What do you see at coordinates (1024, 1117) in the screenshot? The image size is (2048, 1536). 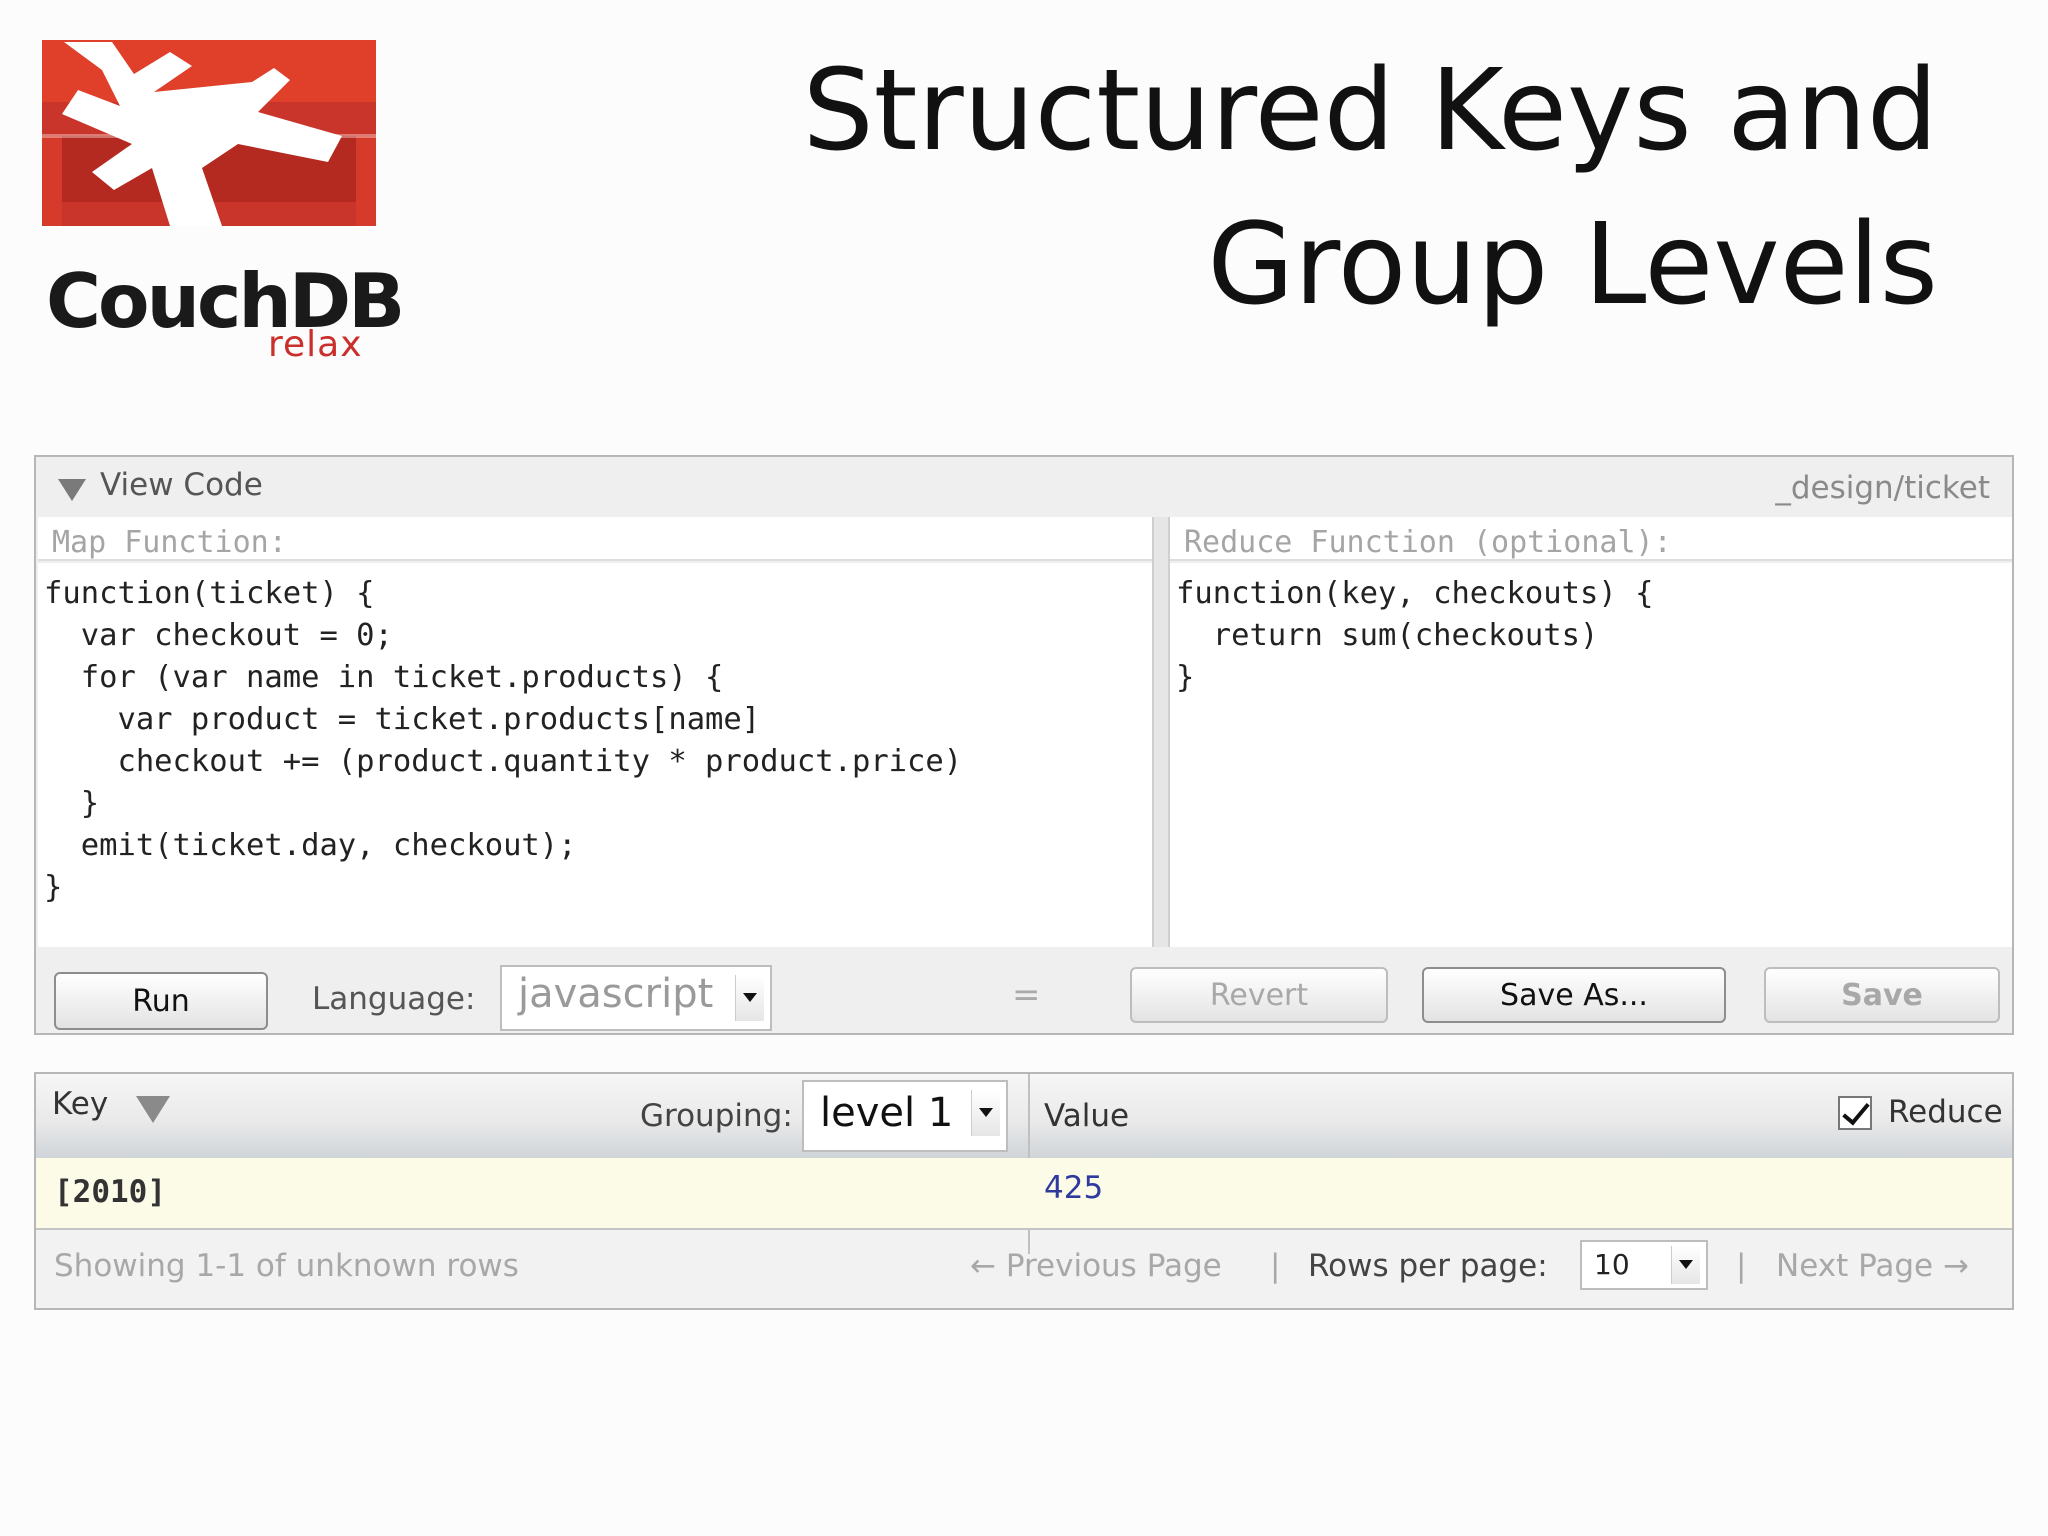 I see `results-header: Key Grouping: level 1 Value Reduce` at bounding box center [1024, 1117].